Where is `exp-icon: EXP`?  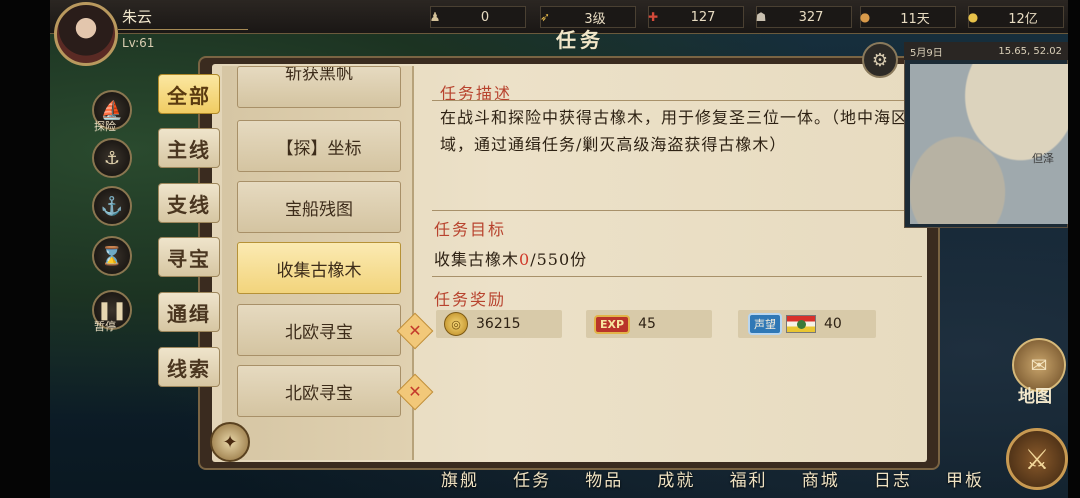 exp-icon: EXP is located at coordinates (612, 324).